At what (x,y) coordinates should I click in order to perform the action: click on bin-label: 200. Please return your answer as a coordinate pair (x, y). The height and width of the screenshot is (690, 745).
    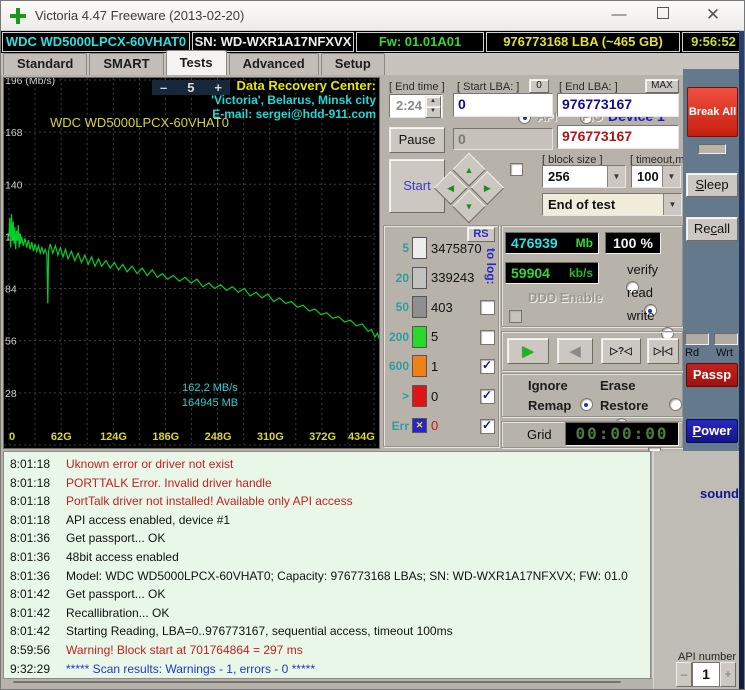
    Looking at the image, I should click on (398, 336).